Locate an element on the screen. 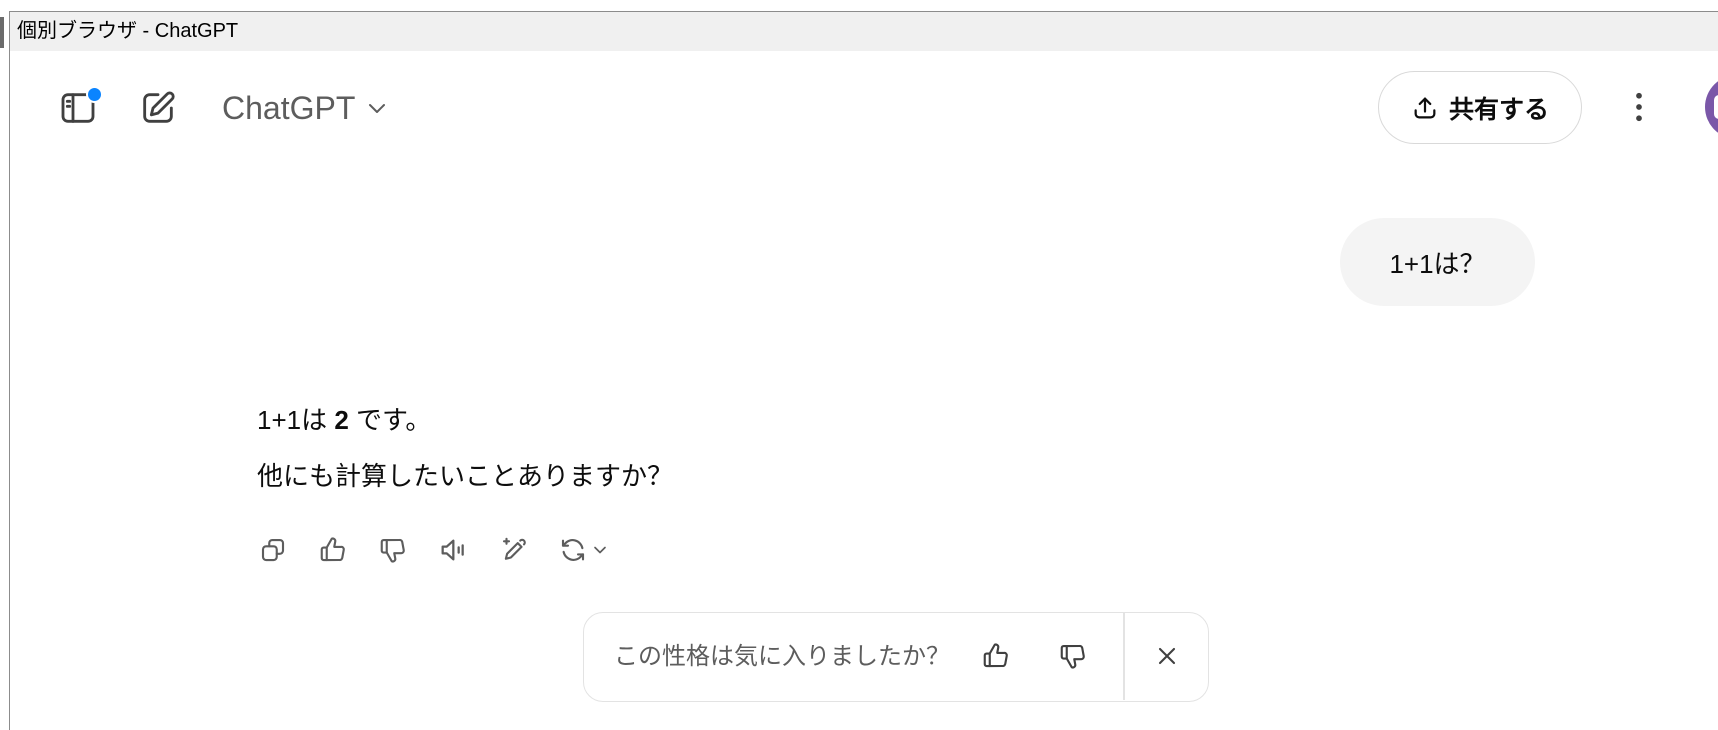  model-name: ChatGPT is located at coordinates (289, 107).